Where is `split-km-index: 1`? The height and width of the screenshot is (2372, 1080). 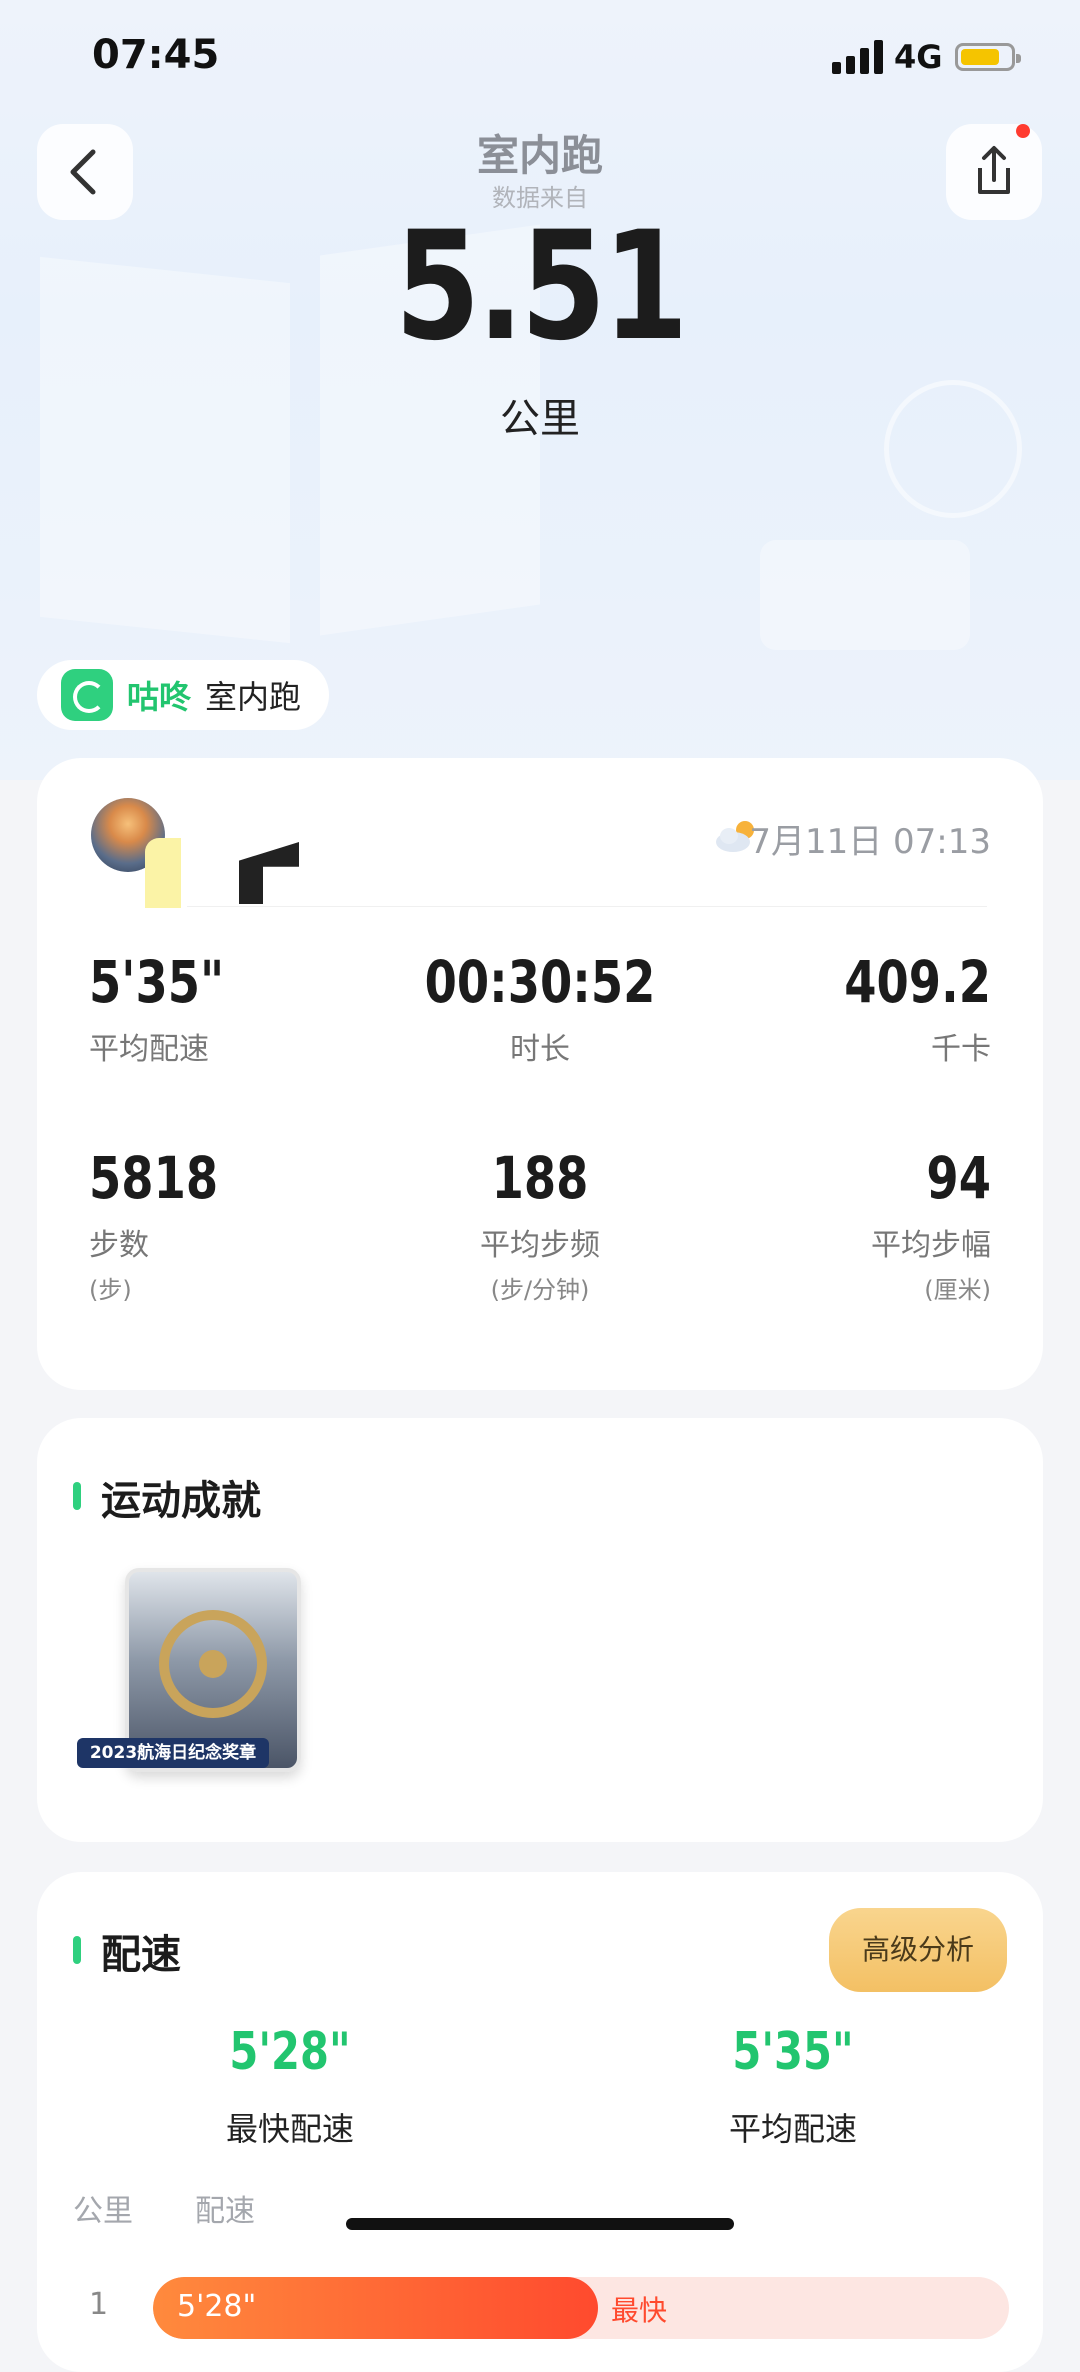
split-km-index: 1 is located at coordinates (99, 2304).